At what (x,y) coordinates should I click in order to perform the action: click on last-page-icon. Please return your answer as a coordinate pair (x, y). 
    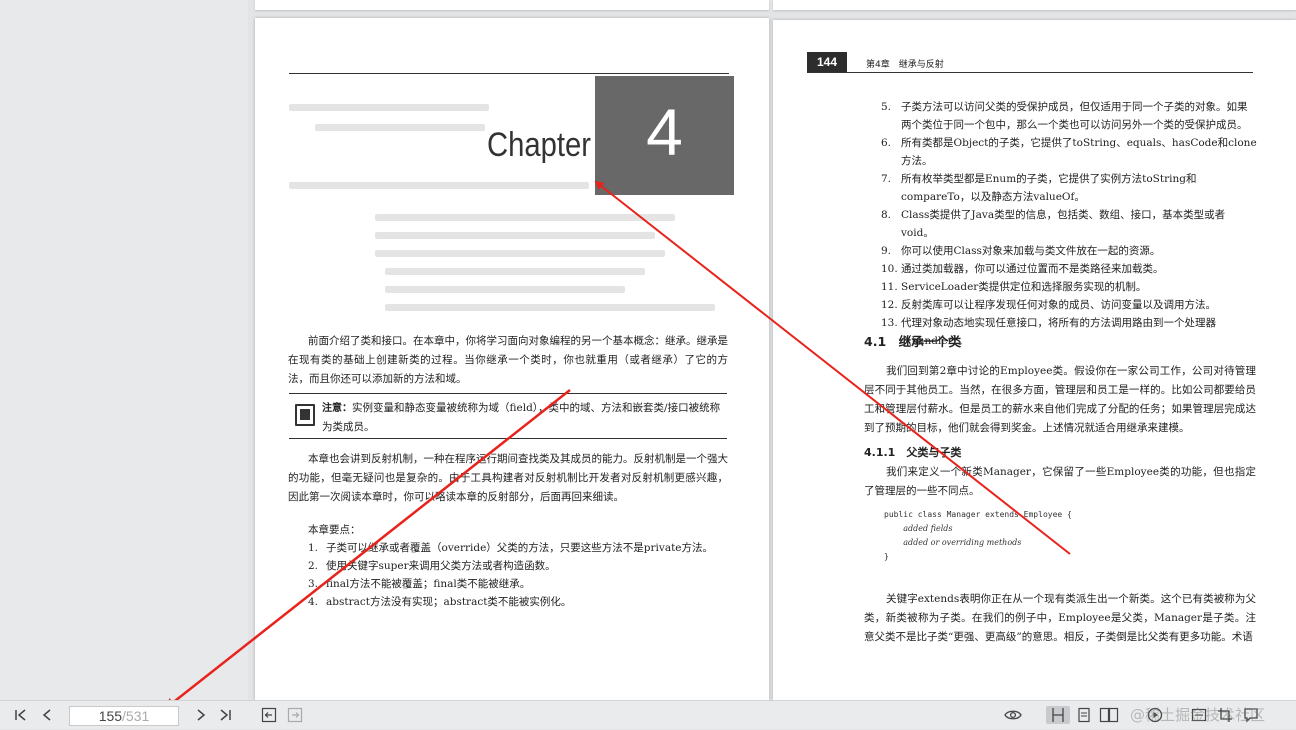
    Looking at the image, I should click on (225, 715).